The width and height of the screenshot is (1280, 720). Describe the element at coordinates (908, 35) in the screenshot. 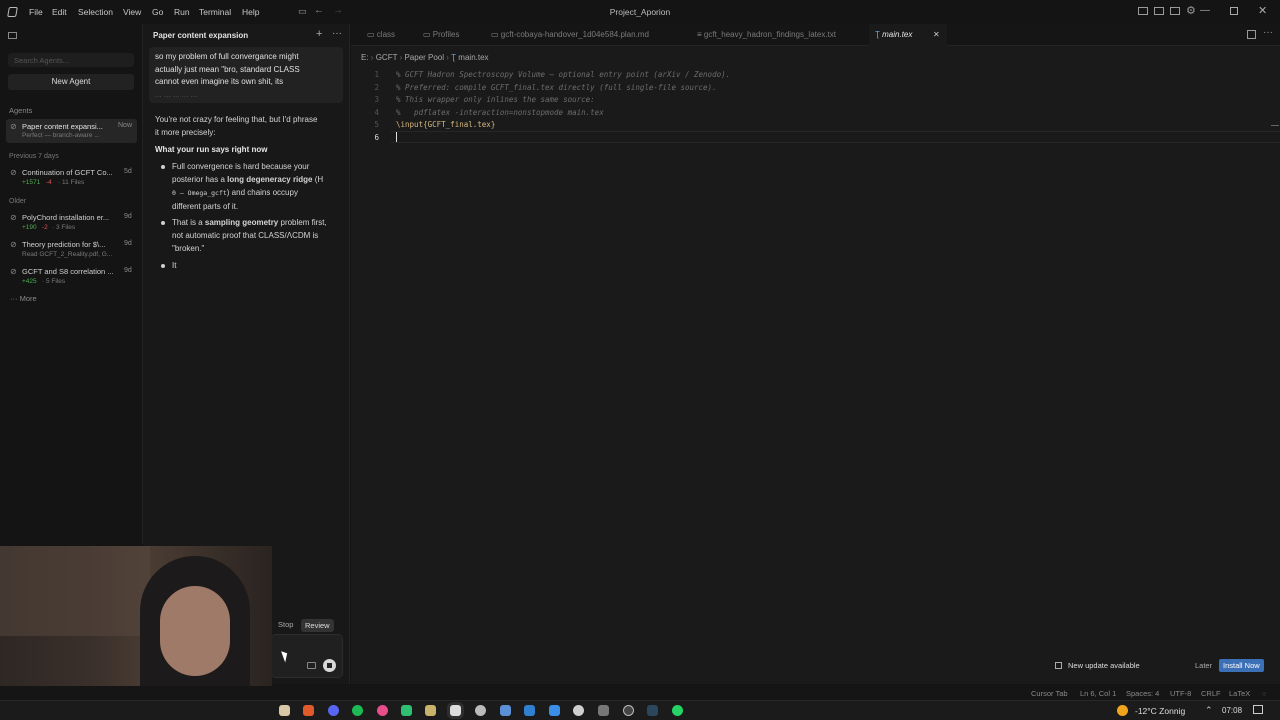

I see `tab-main-tex: Ʈ main.tex ✕` at that location.